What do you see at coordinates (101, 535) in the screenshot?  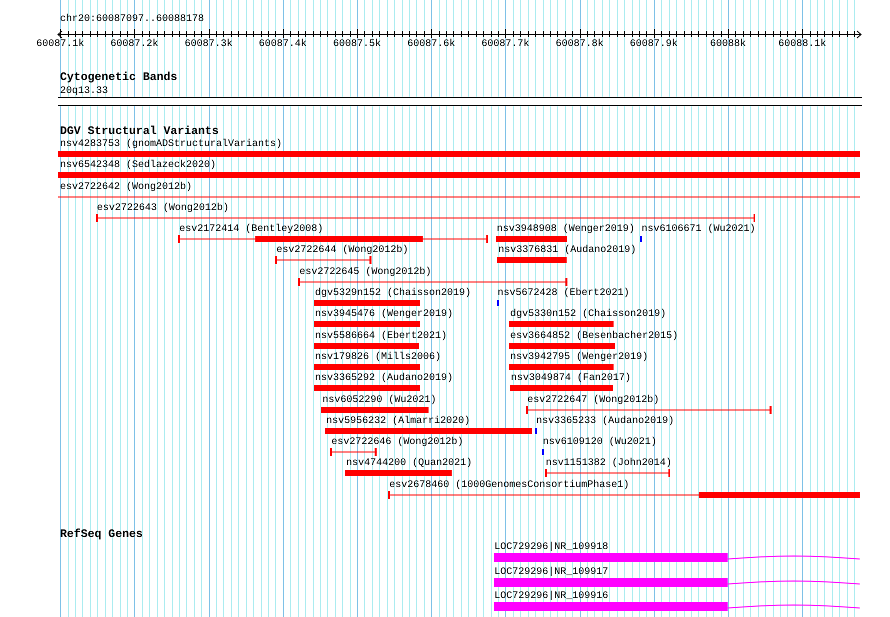 I see `track-title: RefSeq Genes` at bounding box center [101, 535].